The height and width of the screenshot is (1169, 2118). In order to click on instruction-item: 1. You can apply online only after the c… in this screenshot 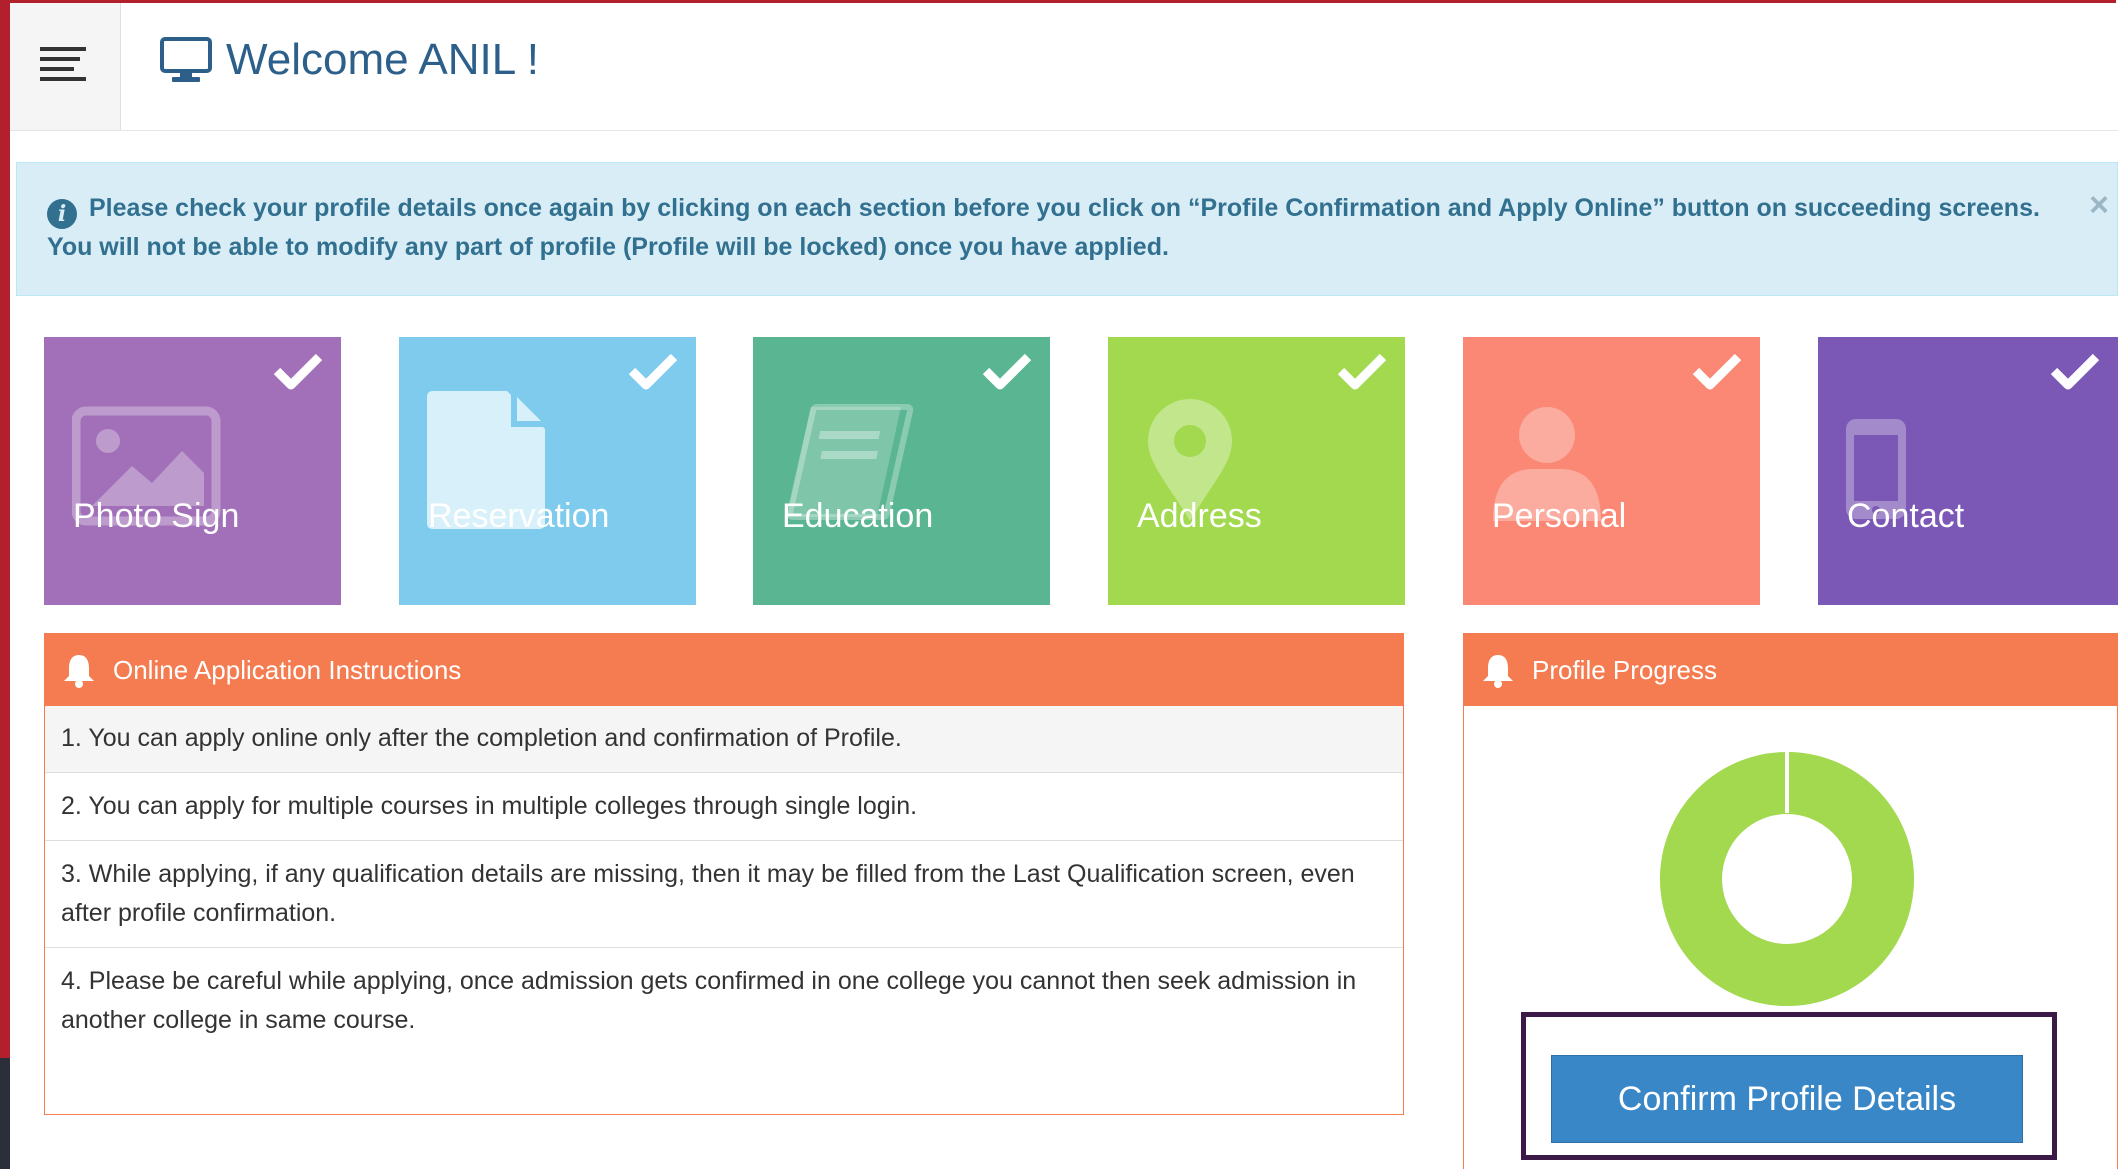, I will do `click(724, 739)`.